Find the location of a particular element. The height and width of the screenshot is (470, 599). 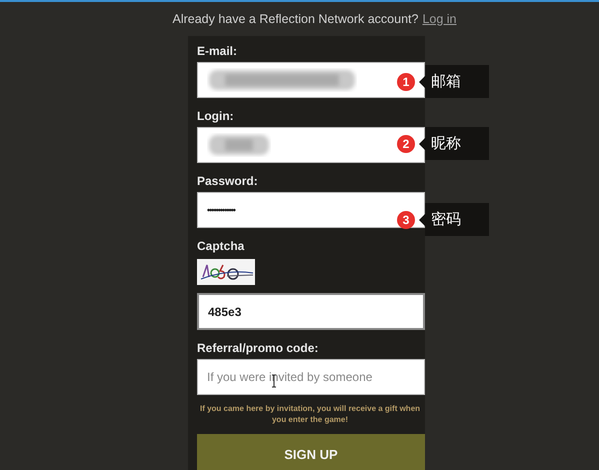

sign-up-button: SIGN UP is located at coordinates (311, 452).